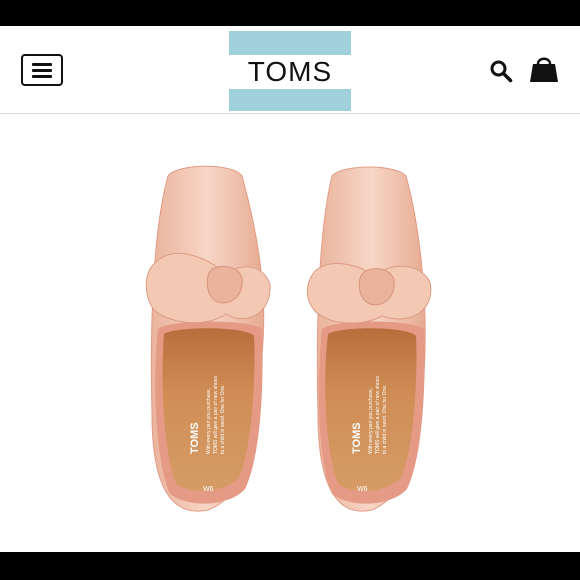 This screenshot has width=580, height=580. I want to click on left-insole-size: W6, so click(208, 489).